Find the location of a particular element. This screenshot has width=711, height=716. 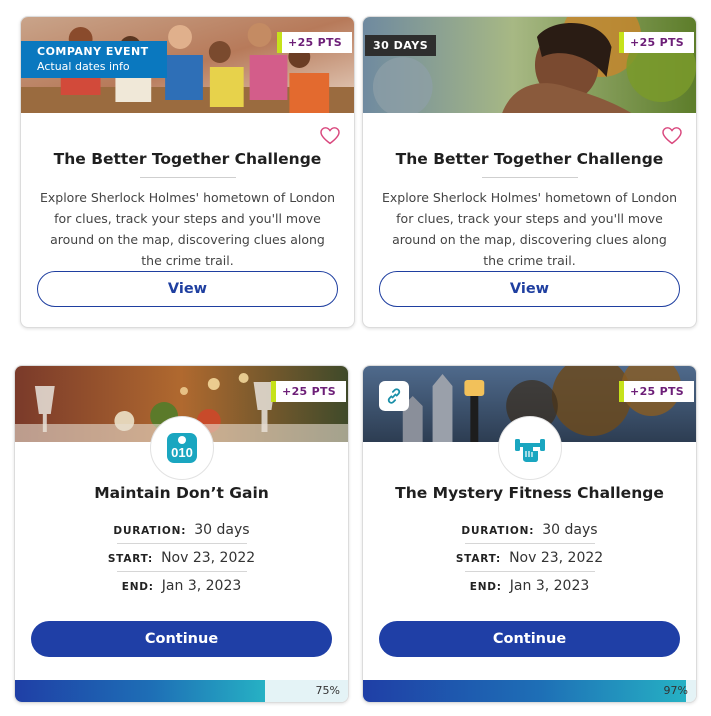

company-event-label: COMPANY EVENT is located at coordinates (93, 51).